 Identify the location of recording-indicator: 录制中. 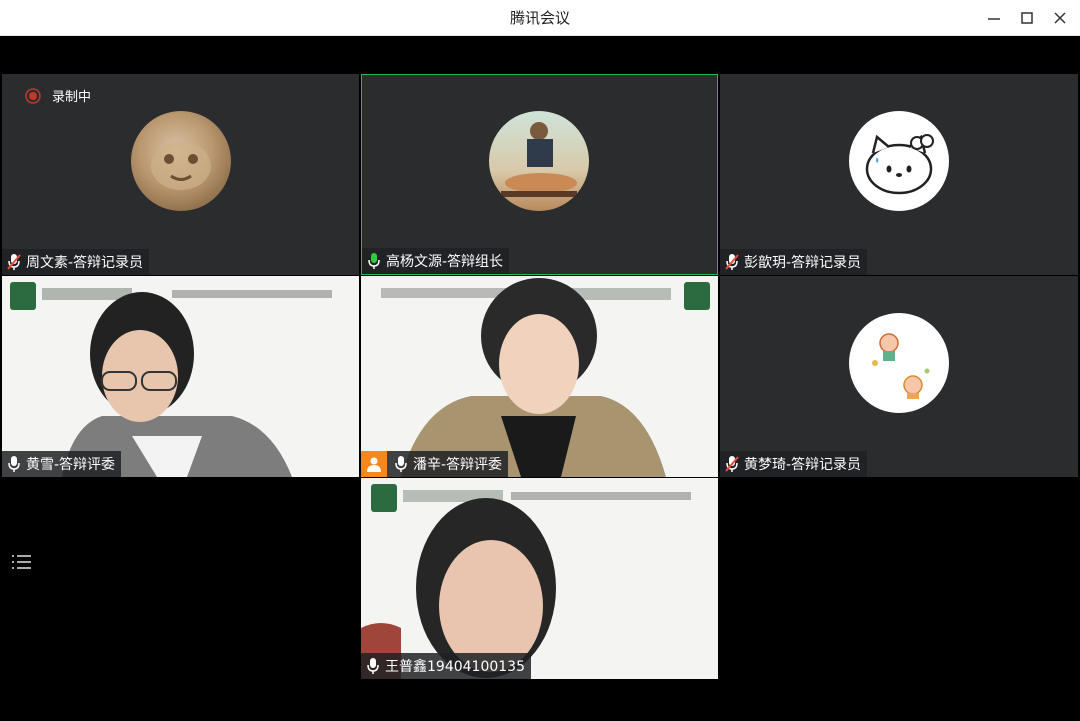
(57, 95).